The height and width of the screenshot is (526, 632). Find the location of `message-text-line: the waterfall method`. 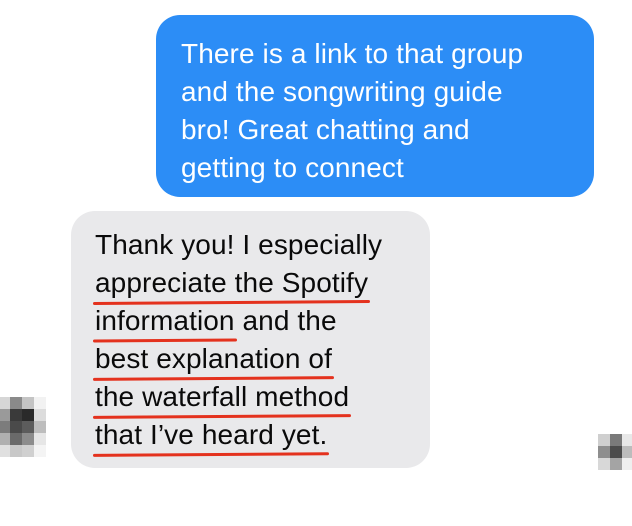

message-text-line: the waterfall method is located at coordinates (257, 397).